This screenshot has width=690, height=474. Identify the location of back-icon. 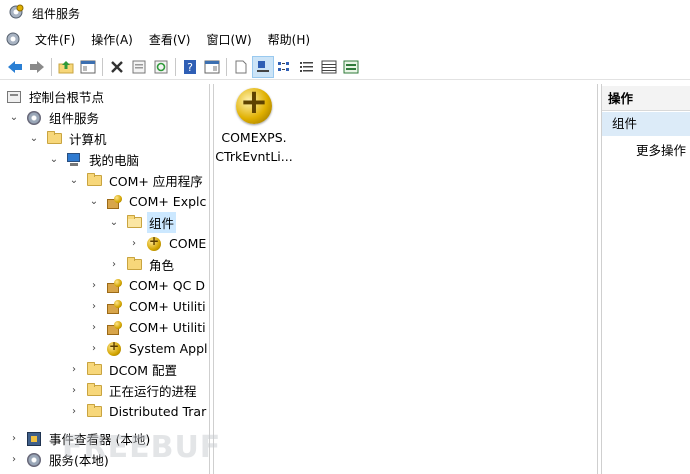
(15, 66).